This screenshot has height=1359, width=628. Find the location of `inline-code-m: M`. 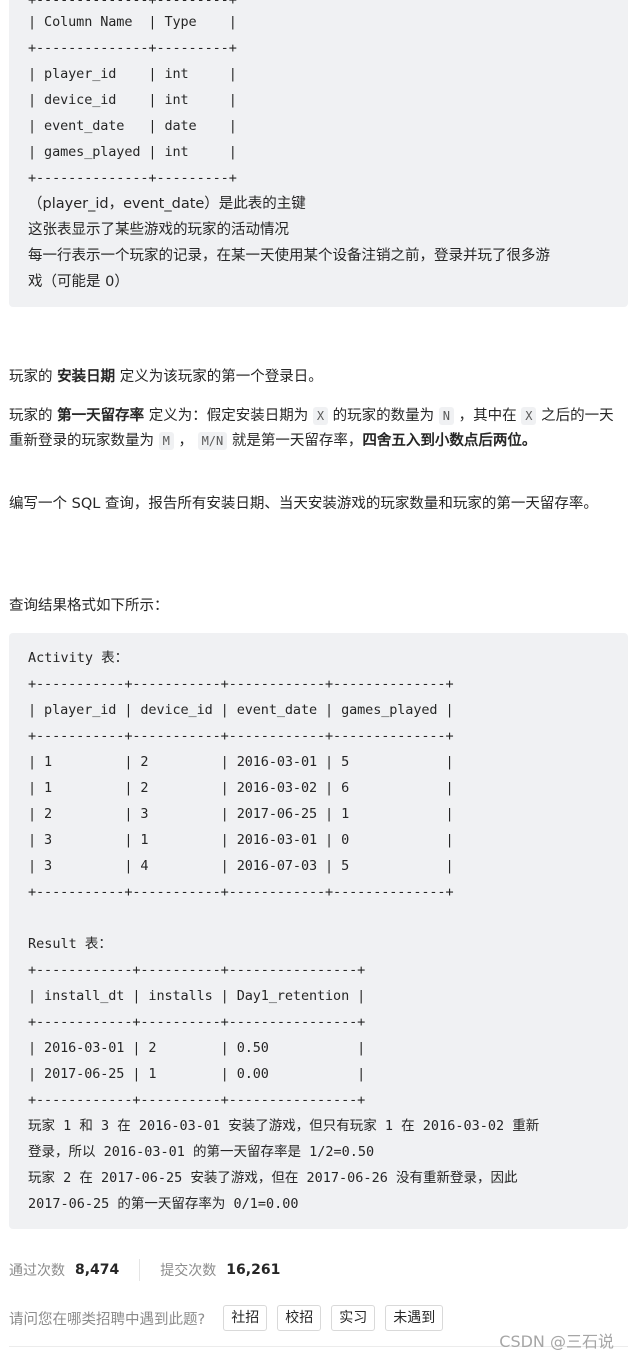

inline-code-m: M is located at coordinates (166, 441).